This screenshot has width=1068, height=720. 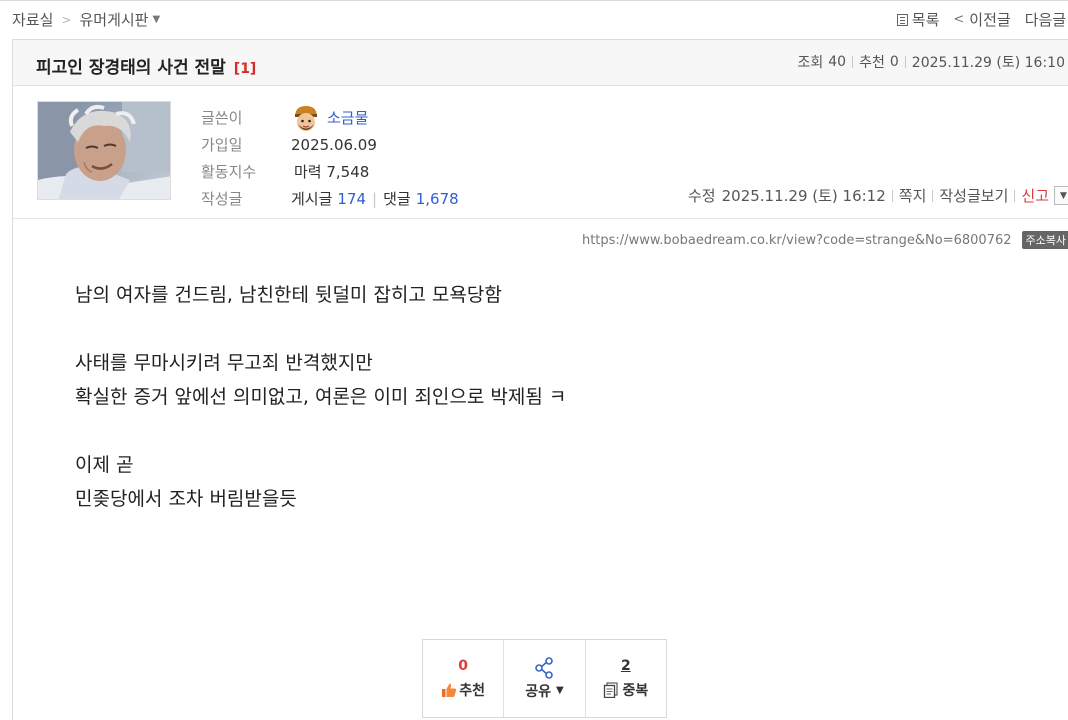 What do you see at coordinates (463, 665) in the screenshot?
I see `recommend-count: 0` at bounding box center [463, 665].